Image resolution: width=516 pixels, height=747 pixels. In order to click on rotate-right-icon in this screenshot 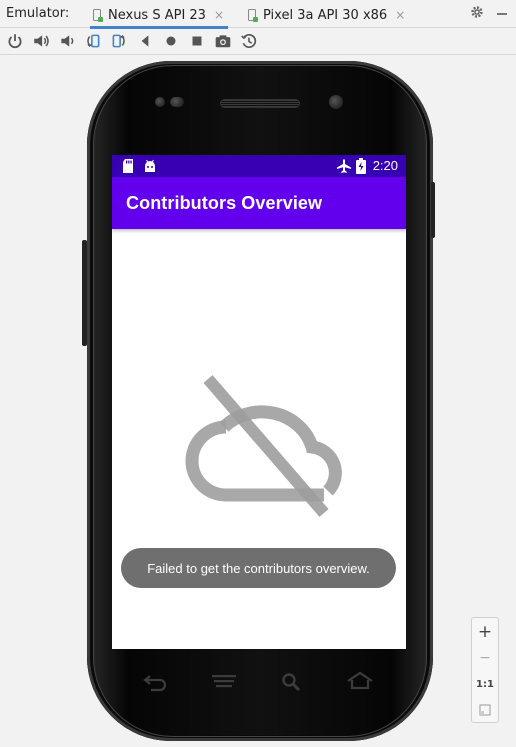, I will do `click(119, 41)`.